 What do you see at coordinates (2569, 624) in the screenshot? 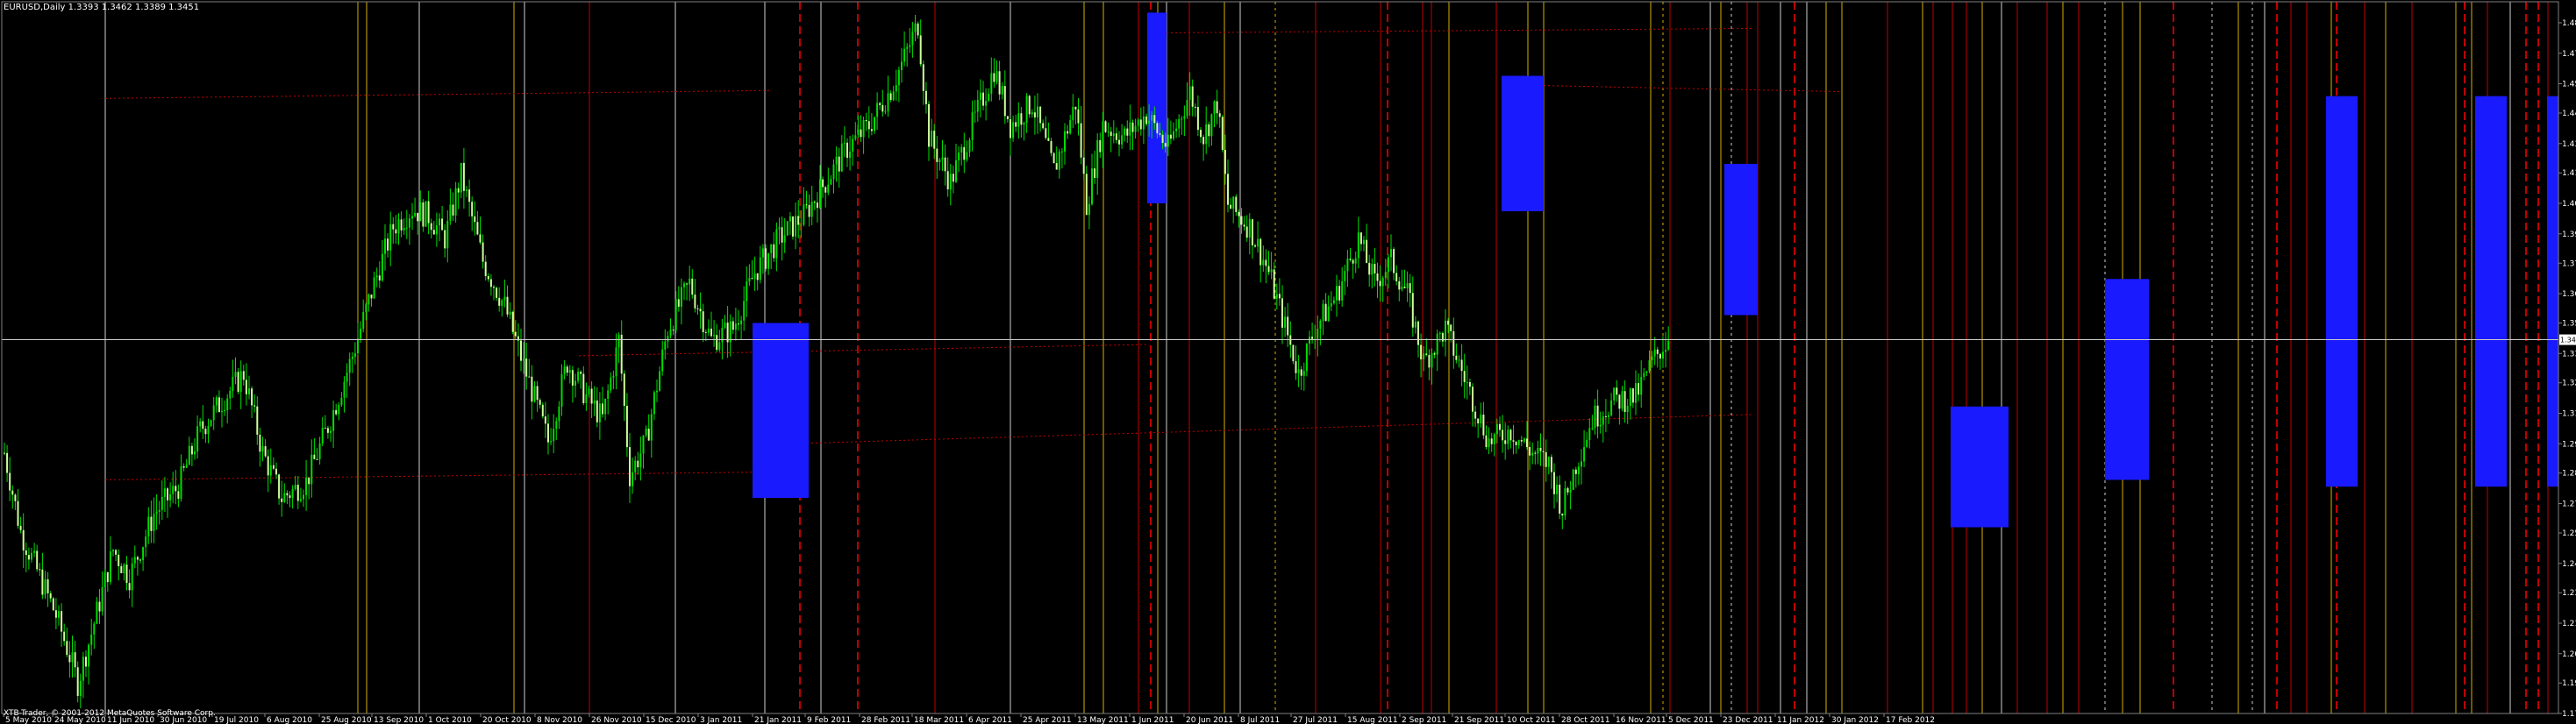
I see `price-tick-label: 1.2195` at bounding box center [2569, 624].